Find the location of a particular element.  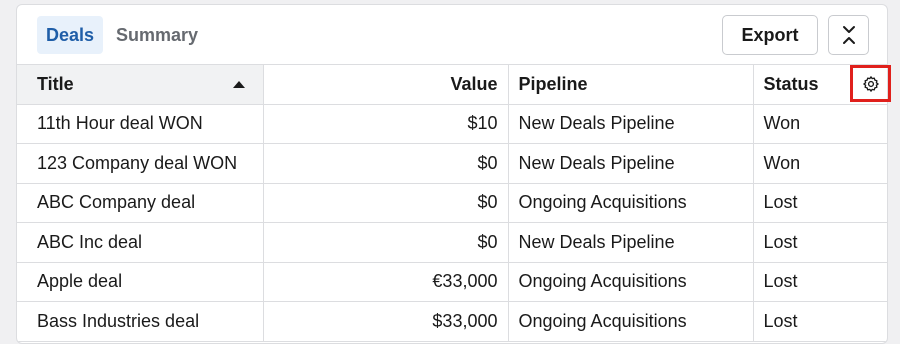

cell-title: ABC Inc deal is located at coordinates (140, 242).